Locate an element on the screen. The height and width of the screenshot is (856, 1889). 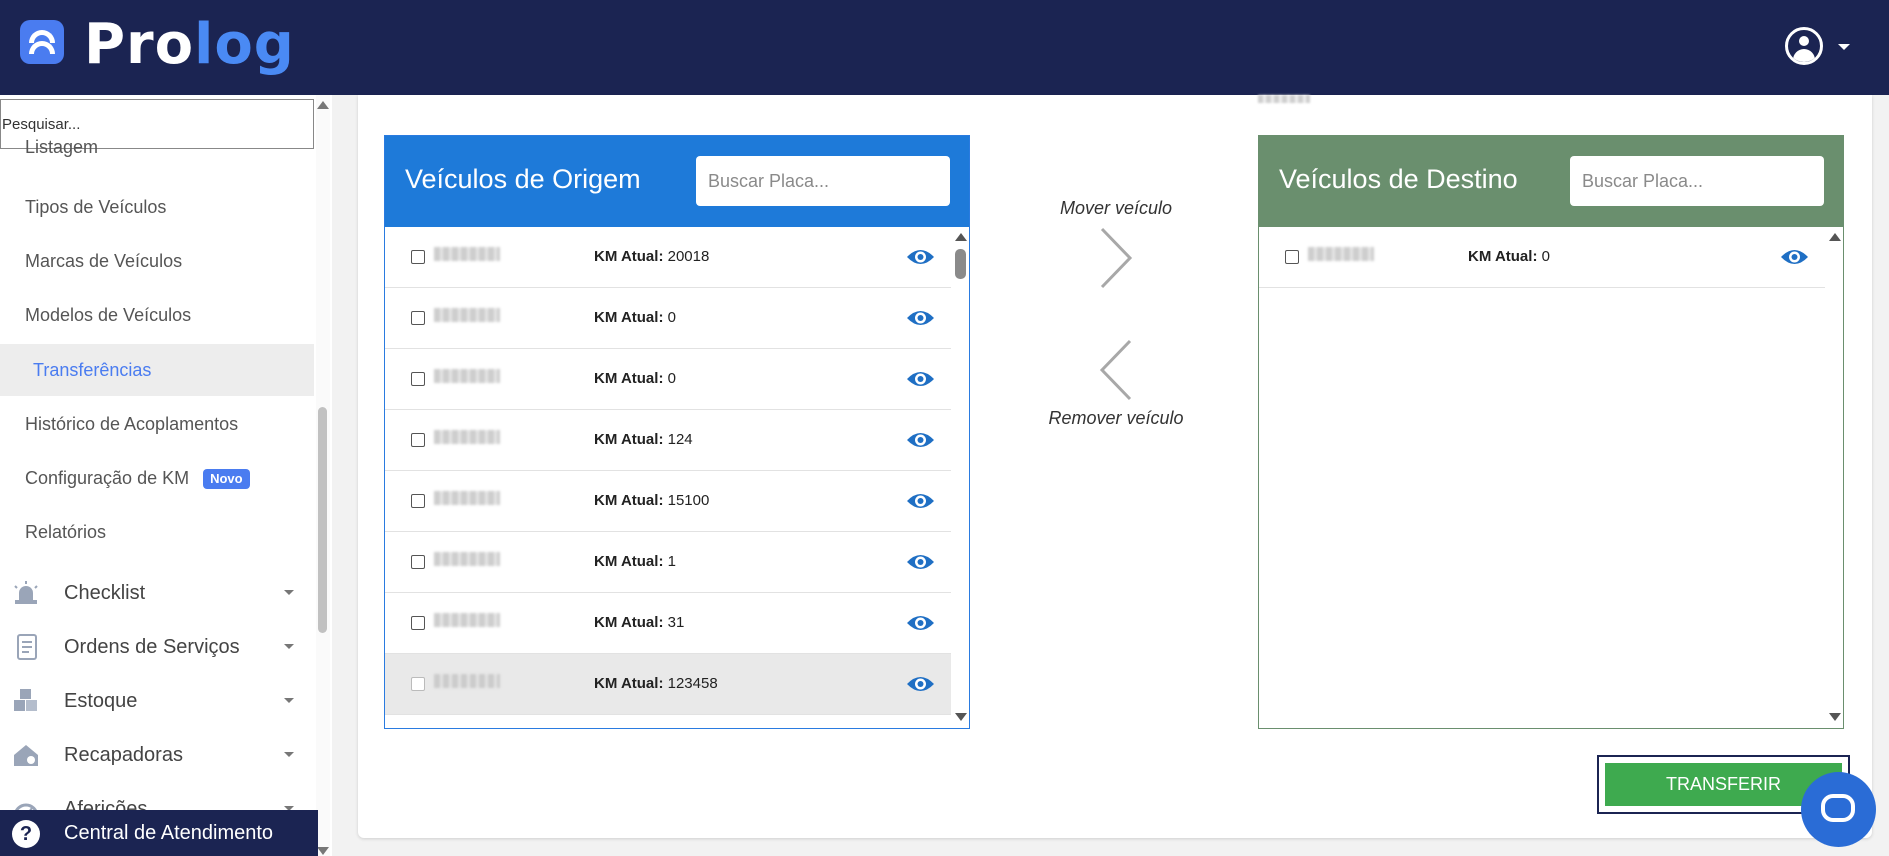
vehicle-row: KM Atual: 15100 is located at coordinates (668, 501).